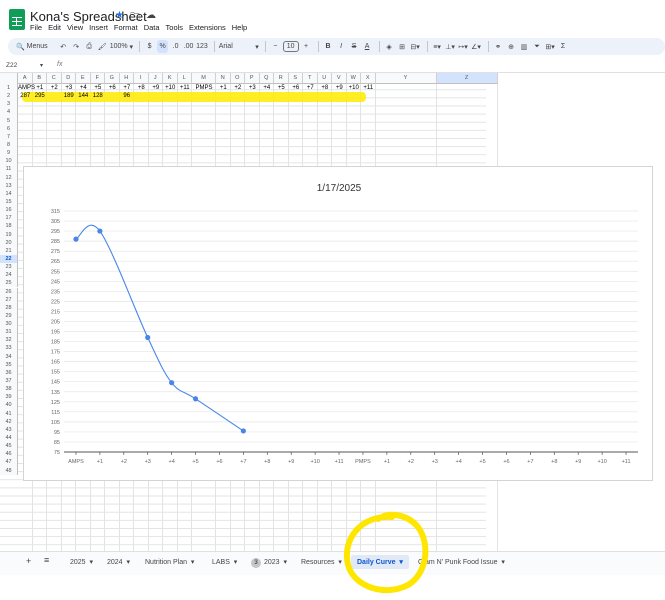  I want to click on row-header-24: 24, so click(9, 275).